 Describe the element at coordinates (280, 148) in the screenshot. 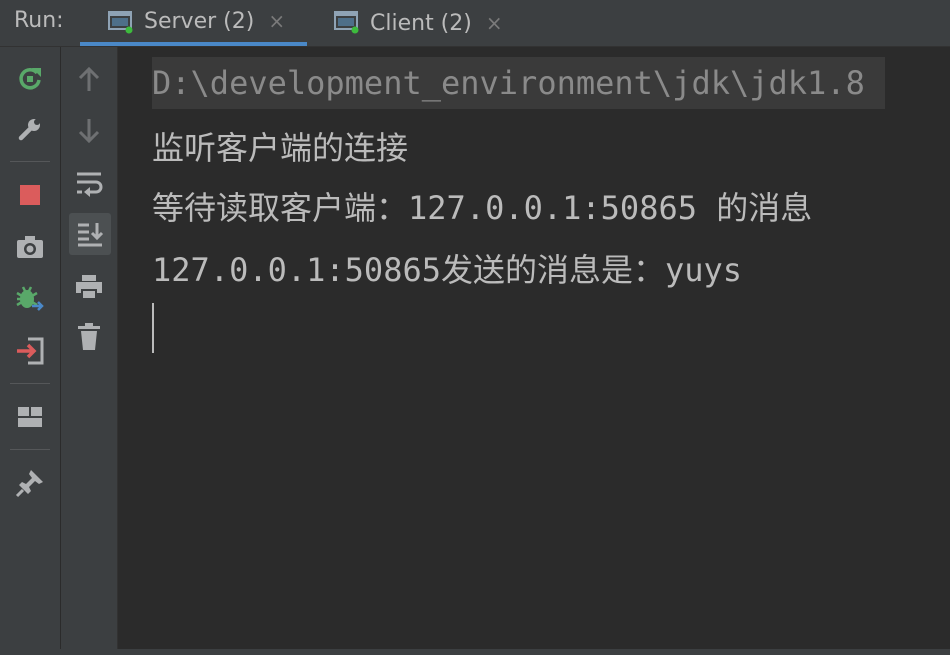

I see `console-line: 监听客户端的连接` at that location.